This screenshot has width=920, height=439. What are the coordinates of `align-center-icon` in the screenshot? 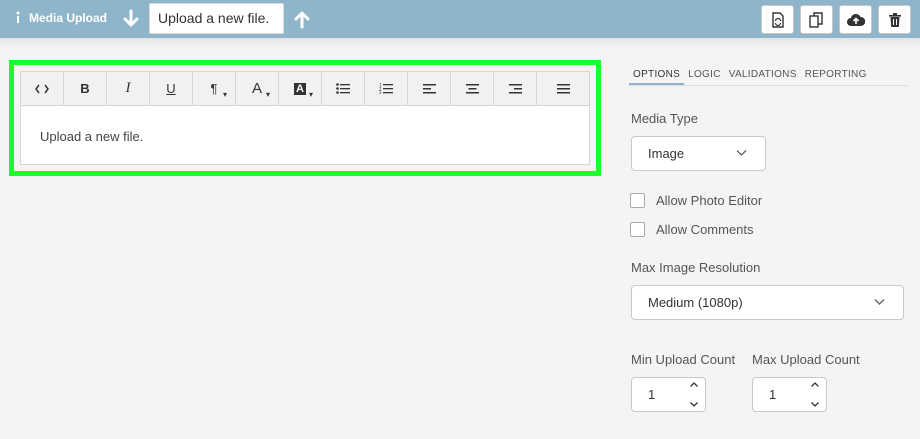 It's located at (472, 88).